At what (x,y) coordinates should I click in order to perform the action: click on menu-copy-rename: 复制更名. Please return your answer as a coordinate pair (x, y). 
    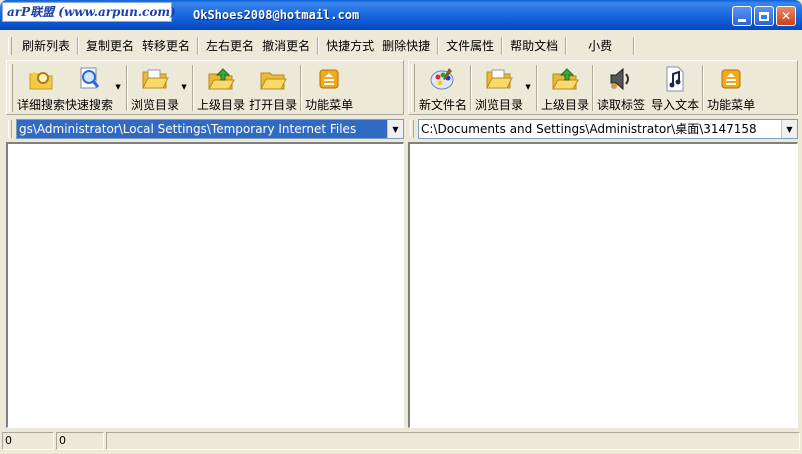
    Looking at the image, I should click on (110, 46).